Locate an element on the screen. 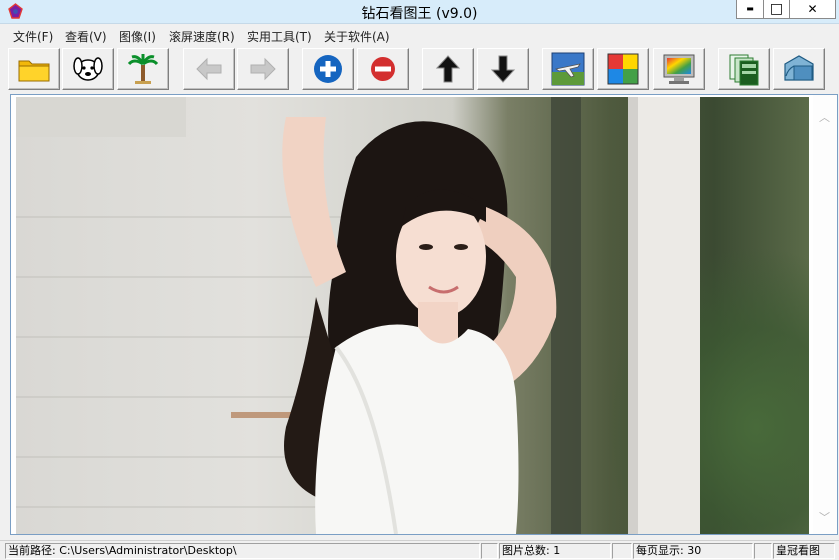 This screenshot has width=839, height=560. minimize-icon: ▬ is located at coordinates (750, 8).